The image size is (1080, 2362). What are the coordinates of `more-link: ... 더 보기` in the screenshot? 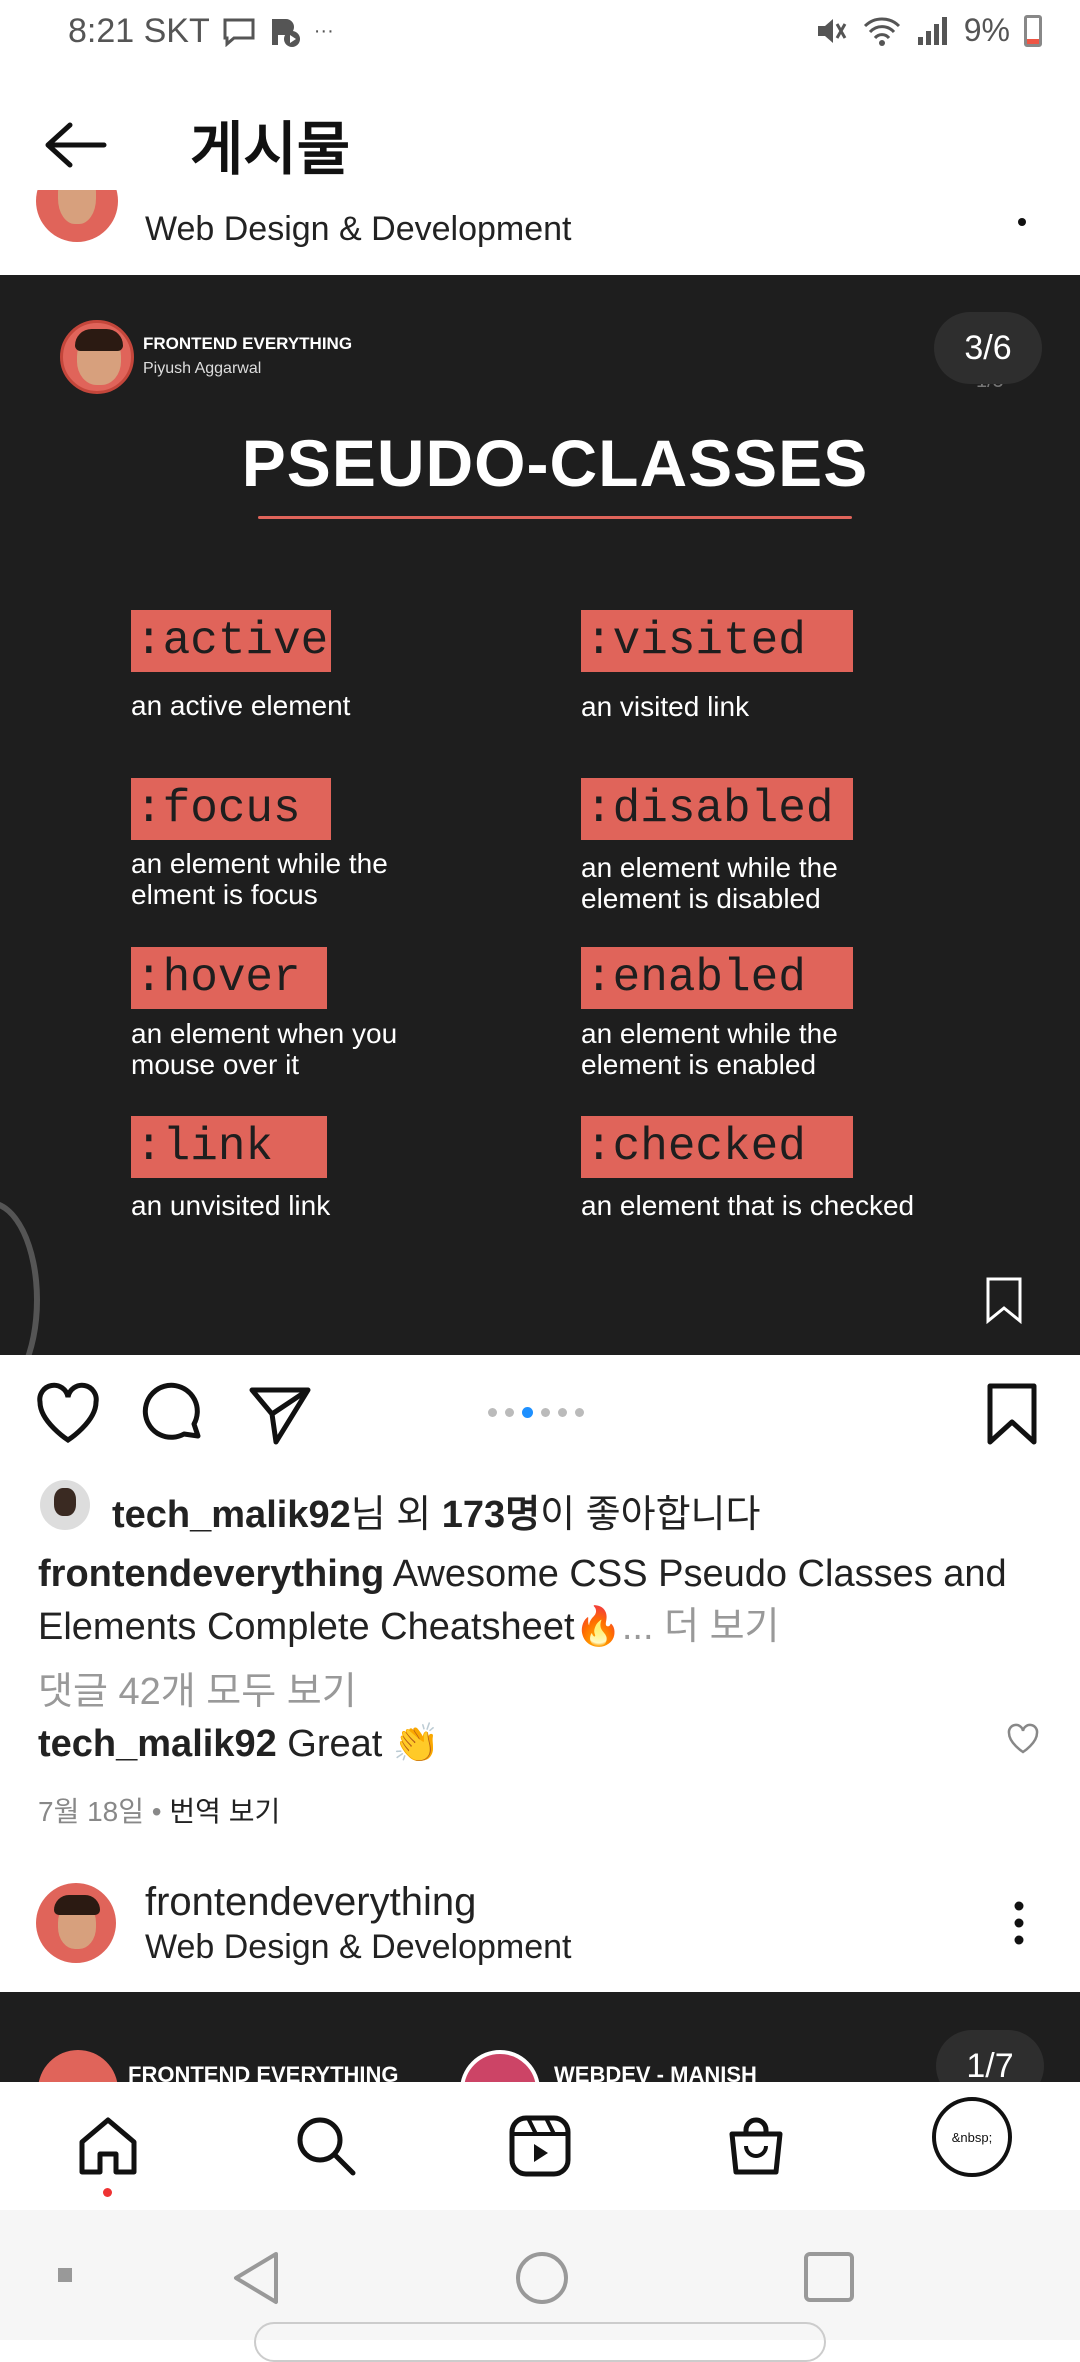 It's located at (701, 1627).